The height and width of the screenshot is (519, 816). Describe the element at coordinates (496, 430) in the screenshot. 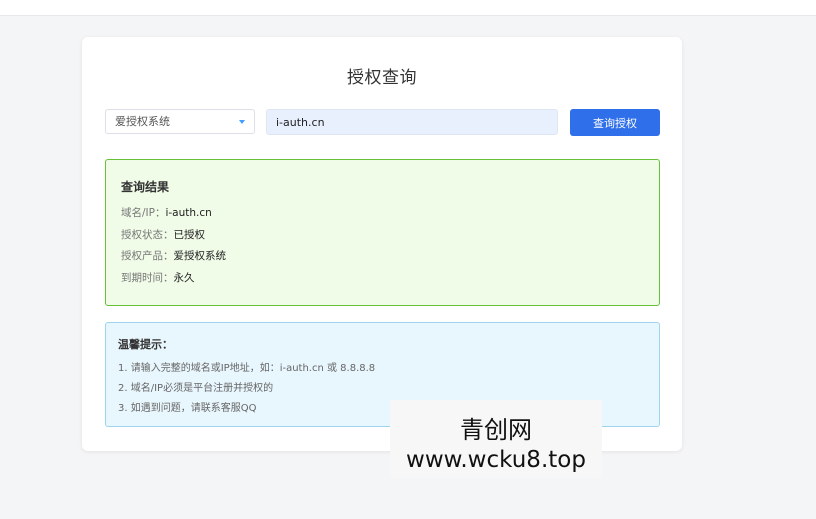

I see `watermark-line1: 青创网` at that location.